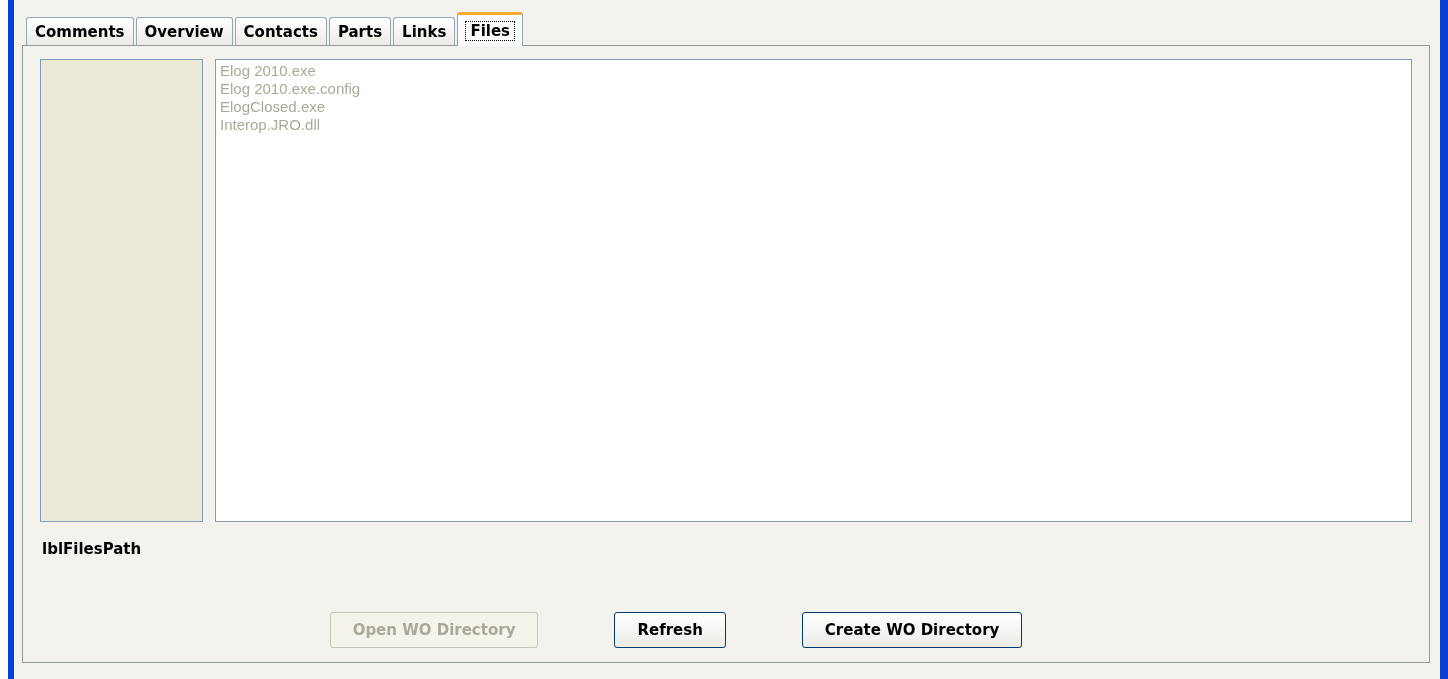  Describe the element at coordinates (670, 630) in the screenshot. I see `button: Refresh` at that location.